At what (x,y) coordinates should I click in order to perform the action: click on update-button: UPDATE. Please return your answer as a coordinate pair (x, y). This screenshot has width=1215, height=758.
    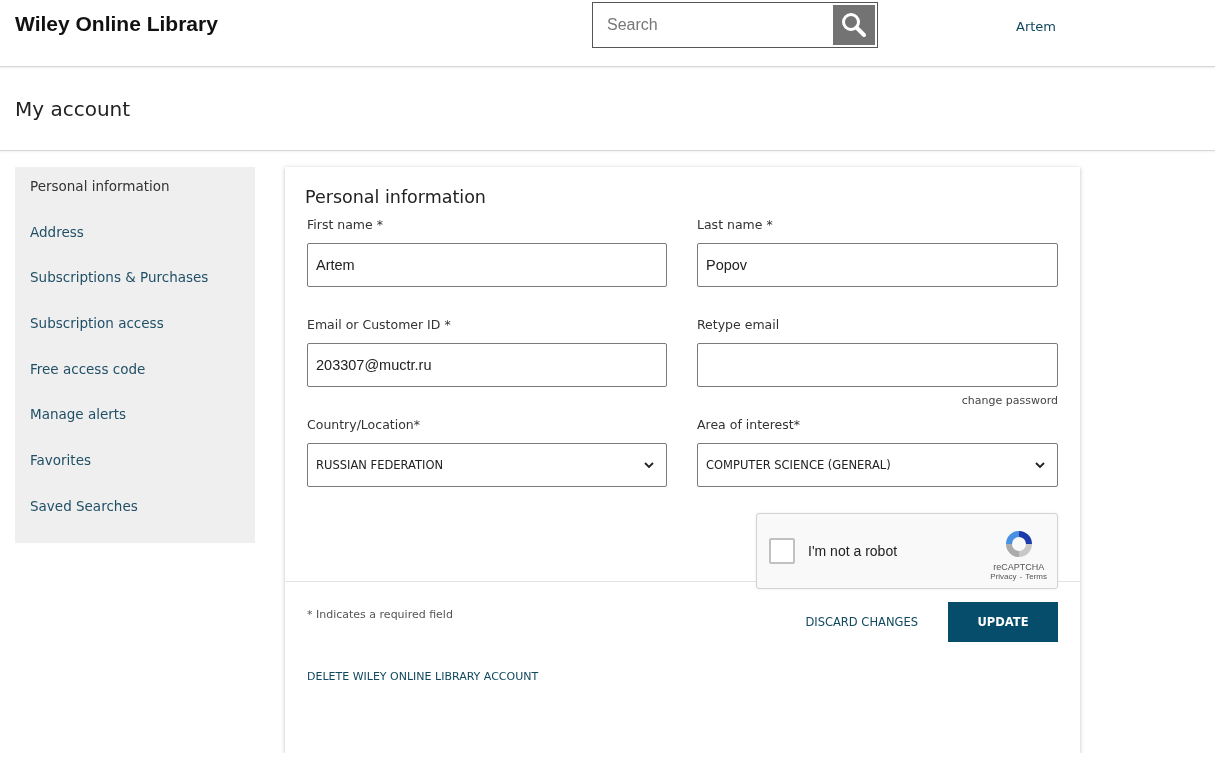
    Looking at the image, I should click on (1003, 622).